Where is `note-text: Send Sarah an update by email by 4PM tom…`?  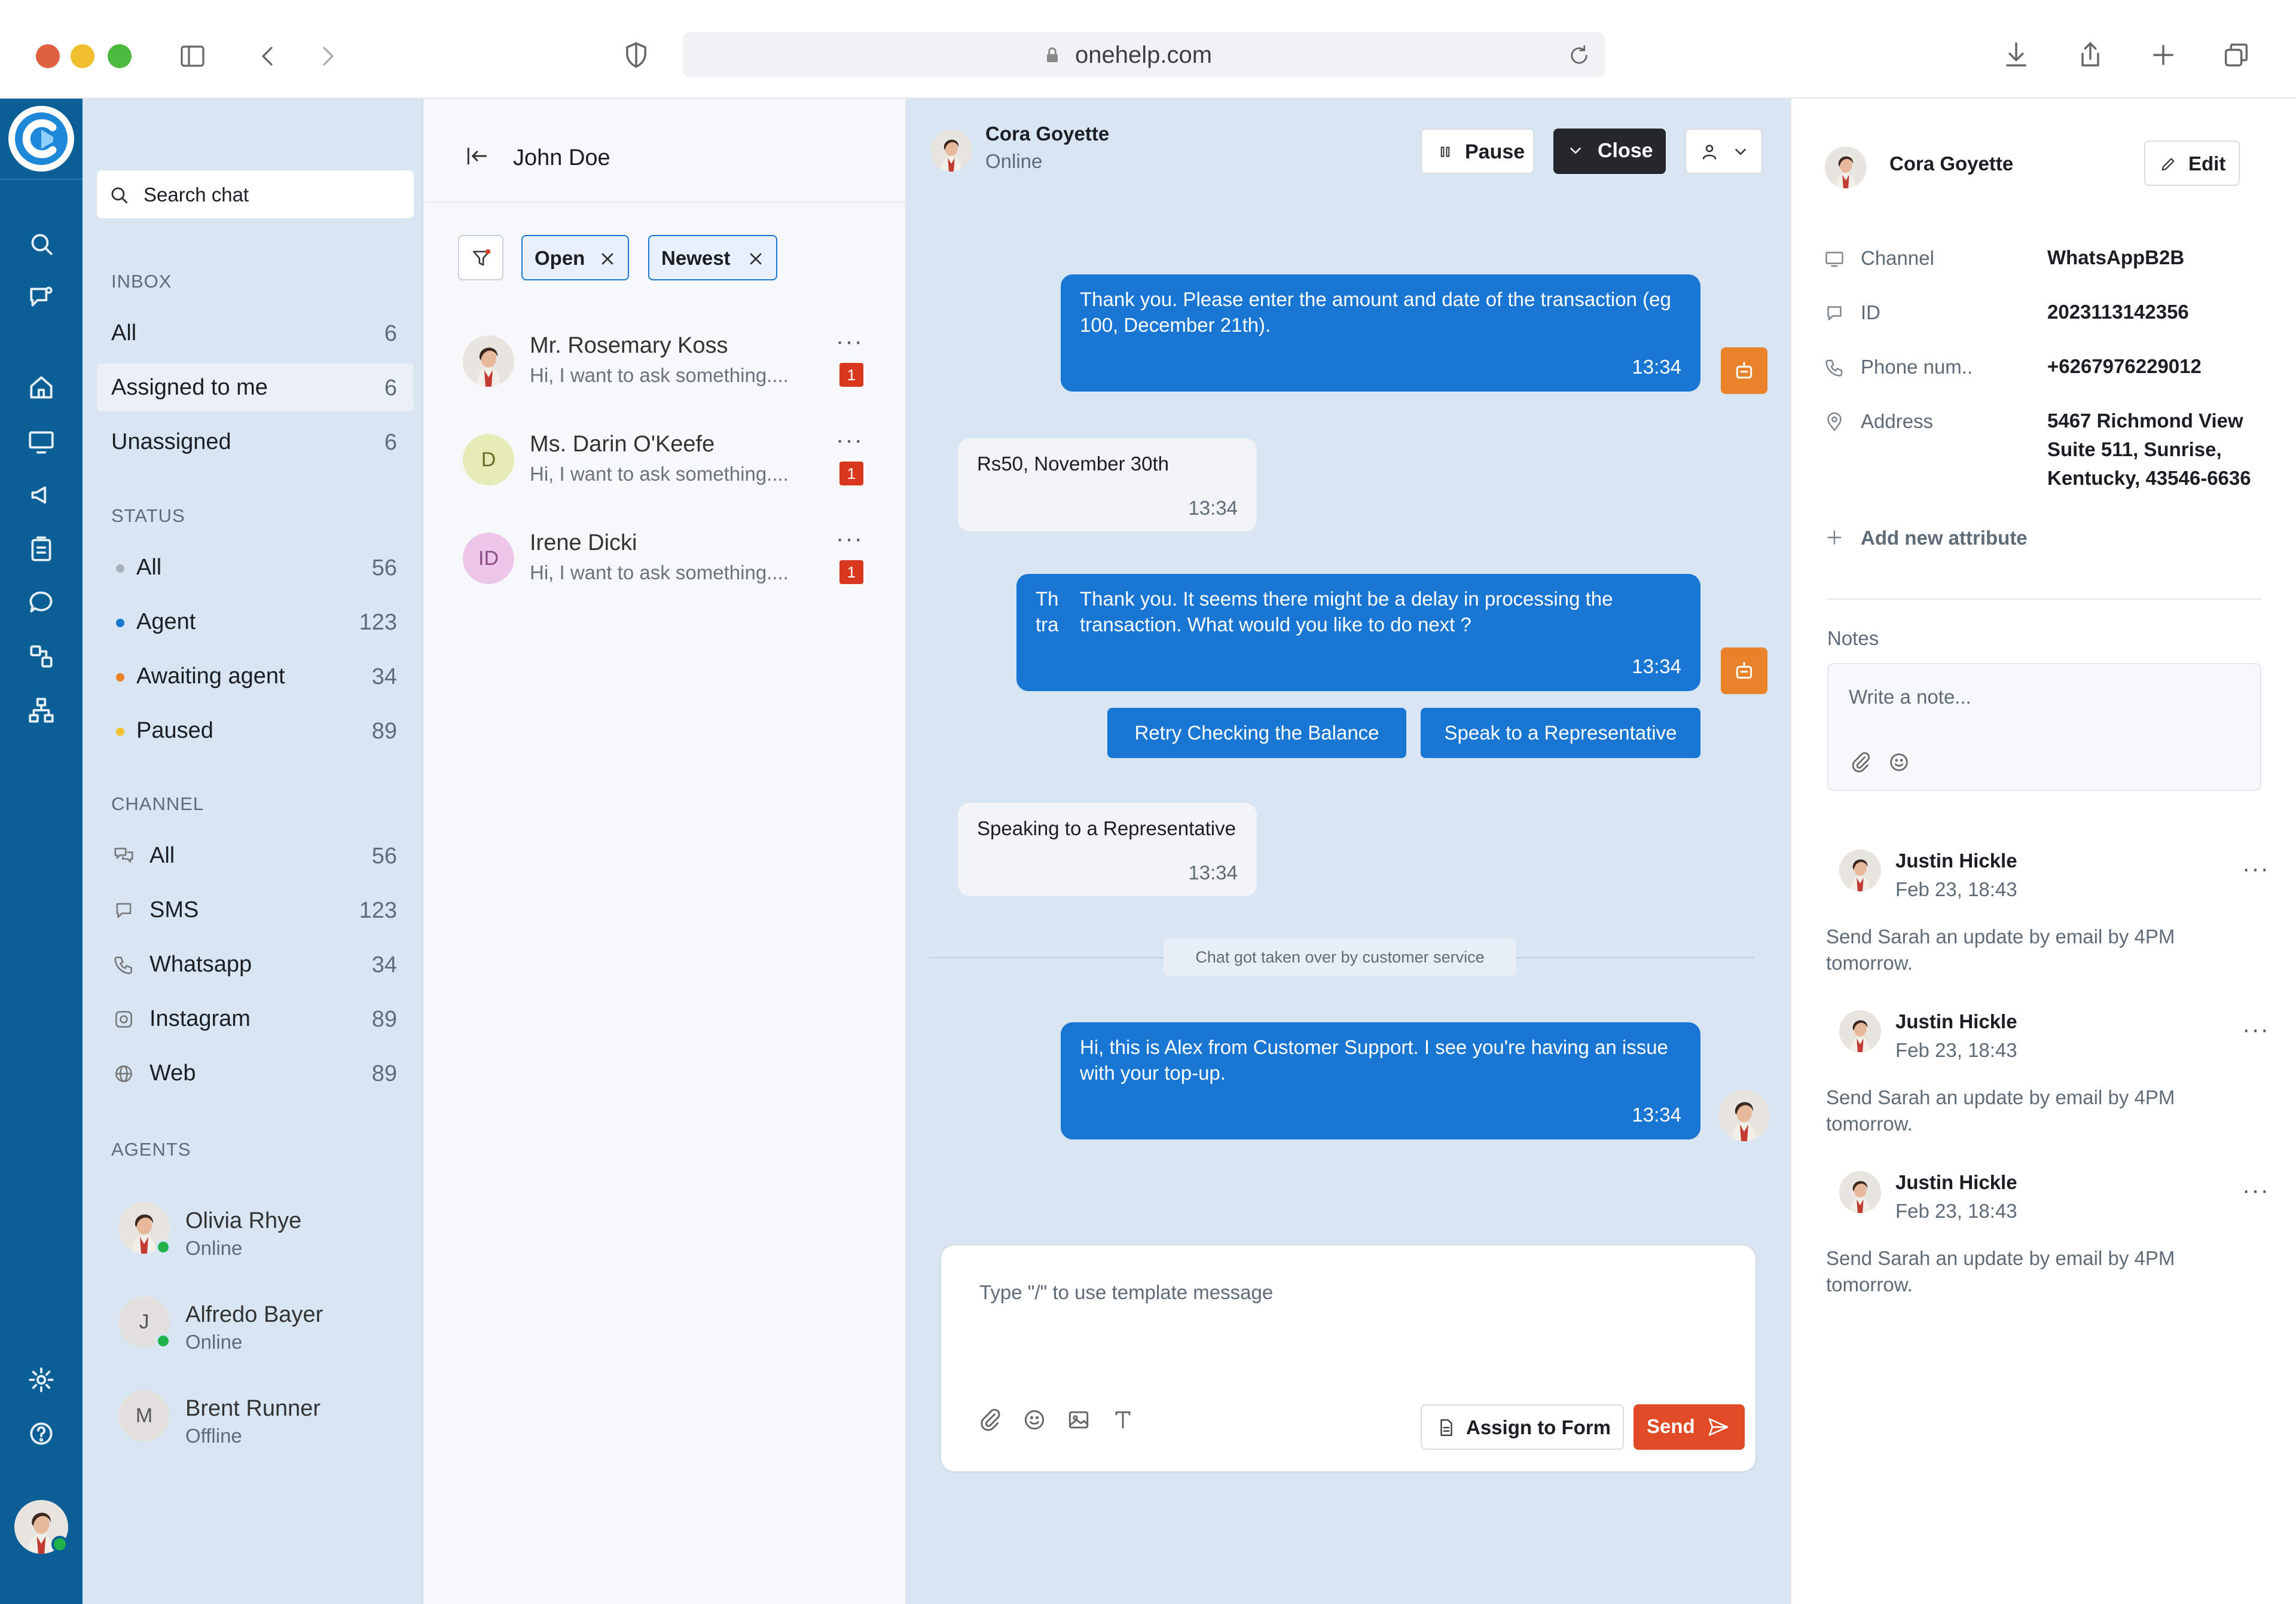
note-text: Send Sarah an update by email by 4PM tom… is located at coordinates (2000, 1271).